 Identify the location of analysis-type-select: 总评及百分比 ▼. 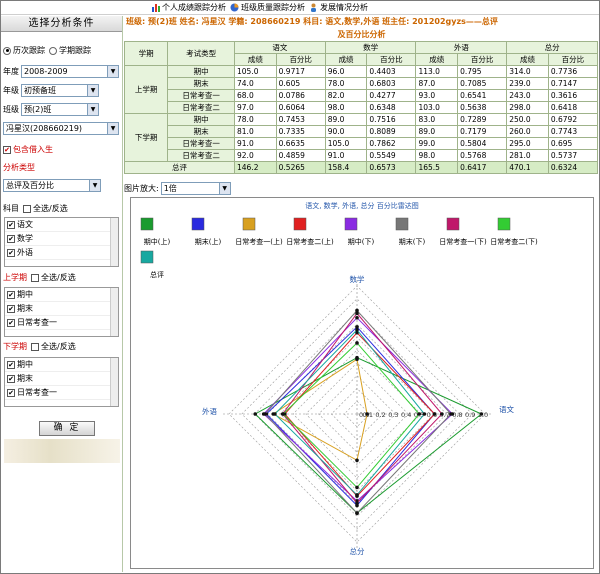
(52, 185).